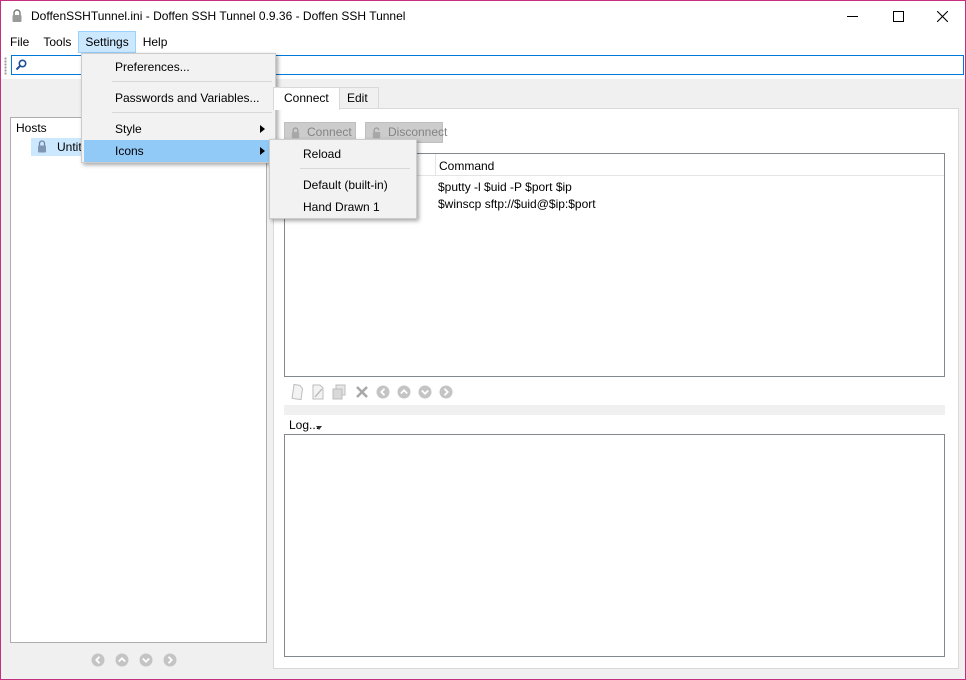  I want to click on menu-bar: File Tools Settings Help, so click(483, 42).